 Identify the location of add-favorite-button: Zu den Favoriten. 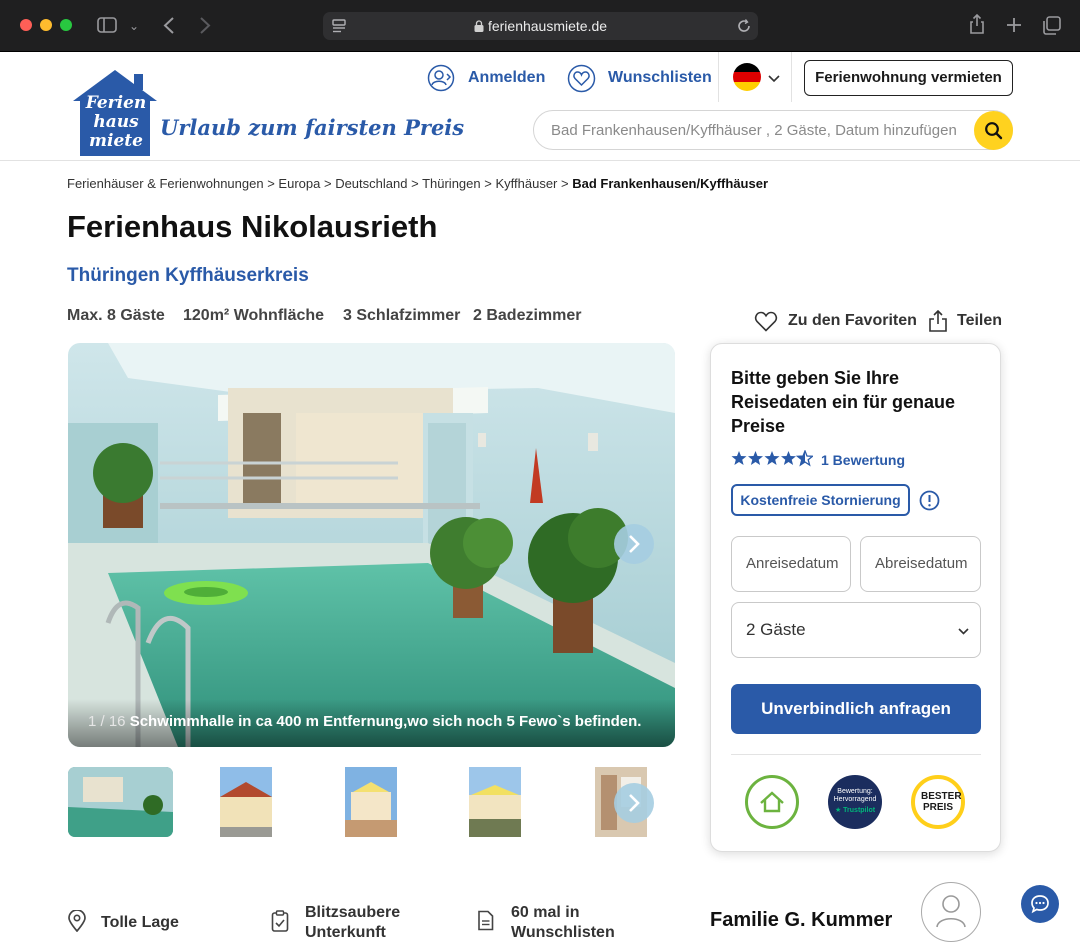
(852, 321).